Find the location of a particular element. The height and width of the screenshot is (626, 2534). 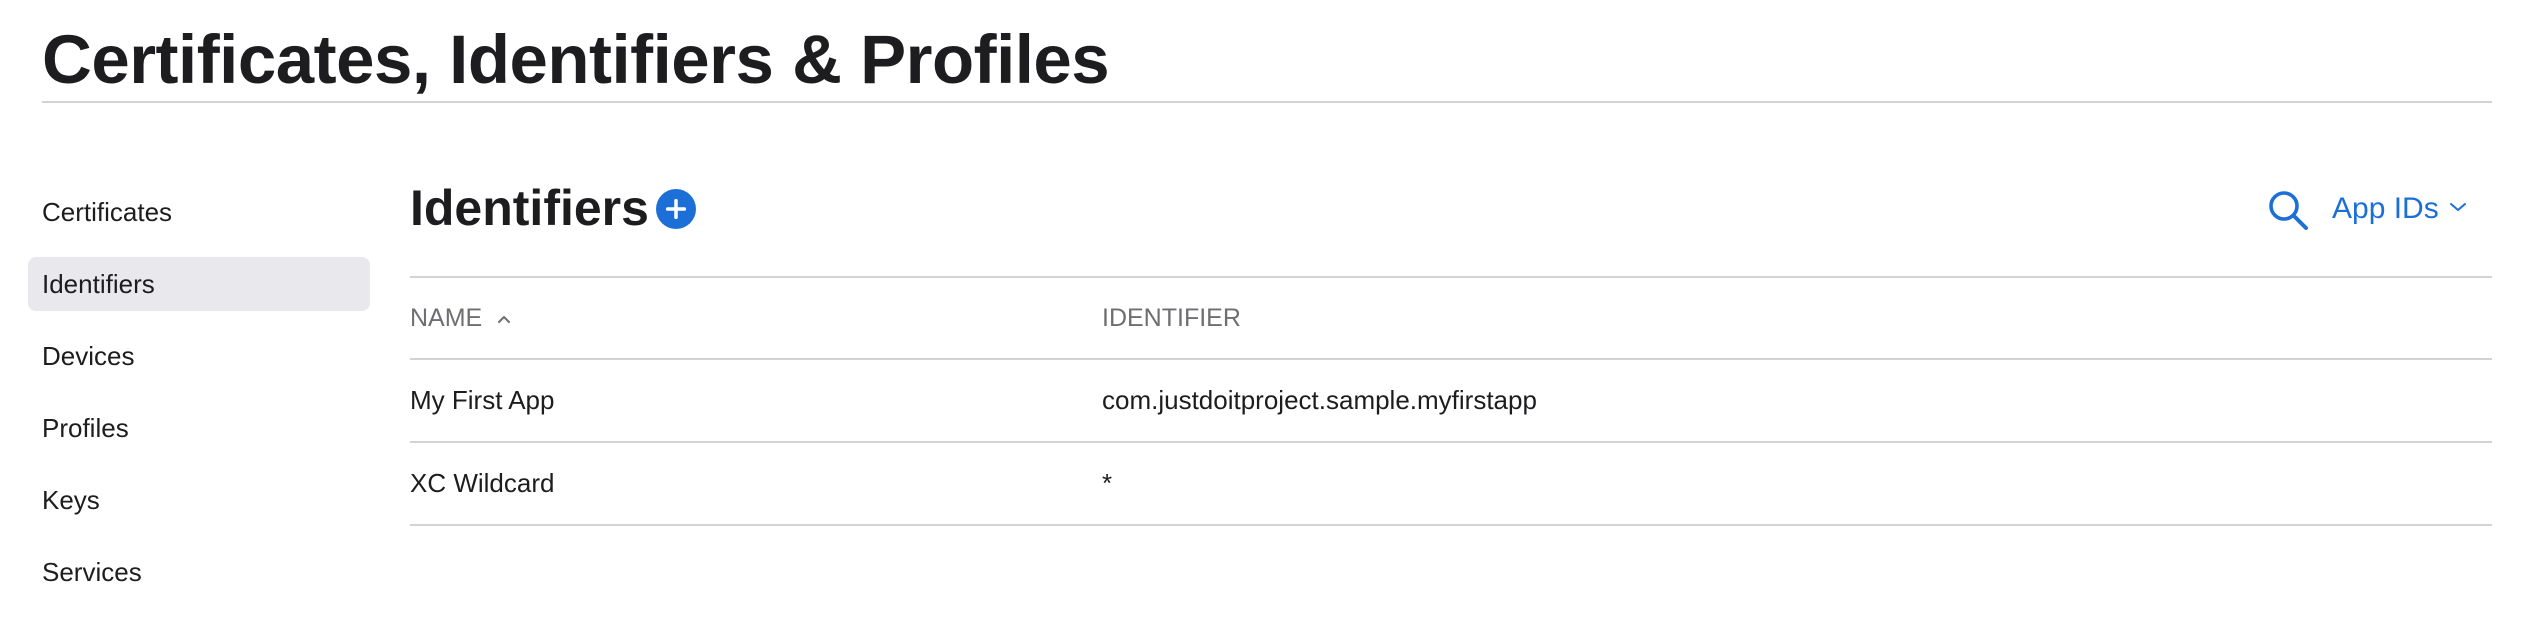

row-identifier: * is located at coordinates (1107, 483).